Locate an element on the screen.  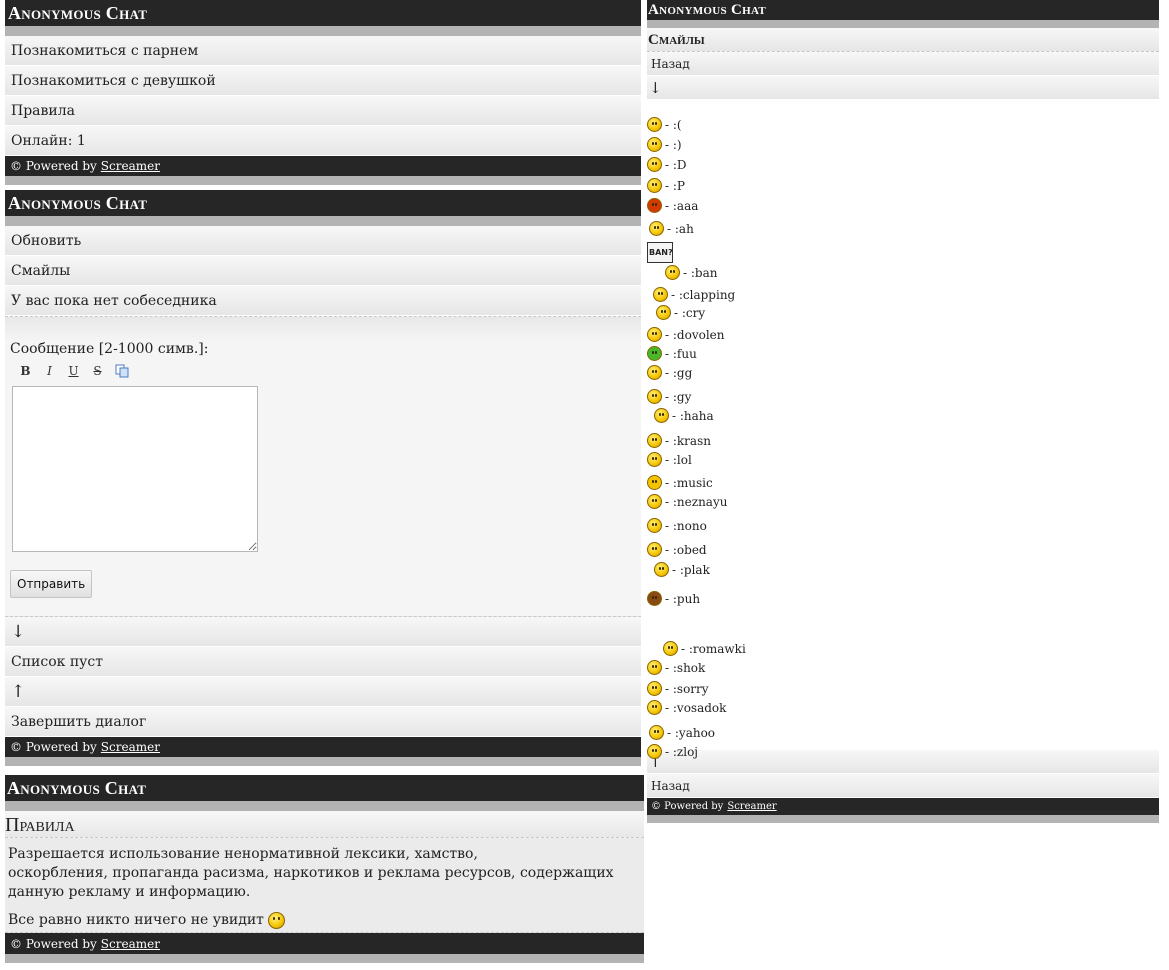
smiley-item: - :zloj is located at coordinates (672, 744).